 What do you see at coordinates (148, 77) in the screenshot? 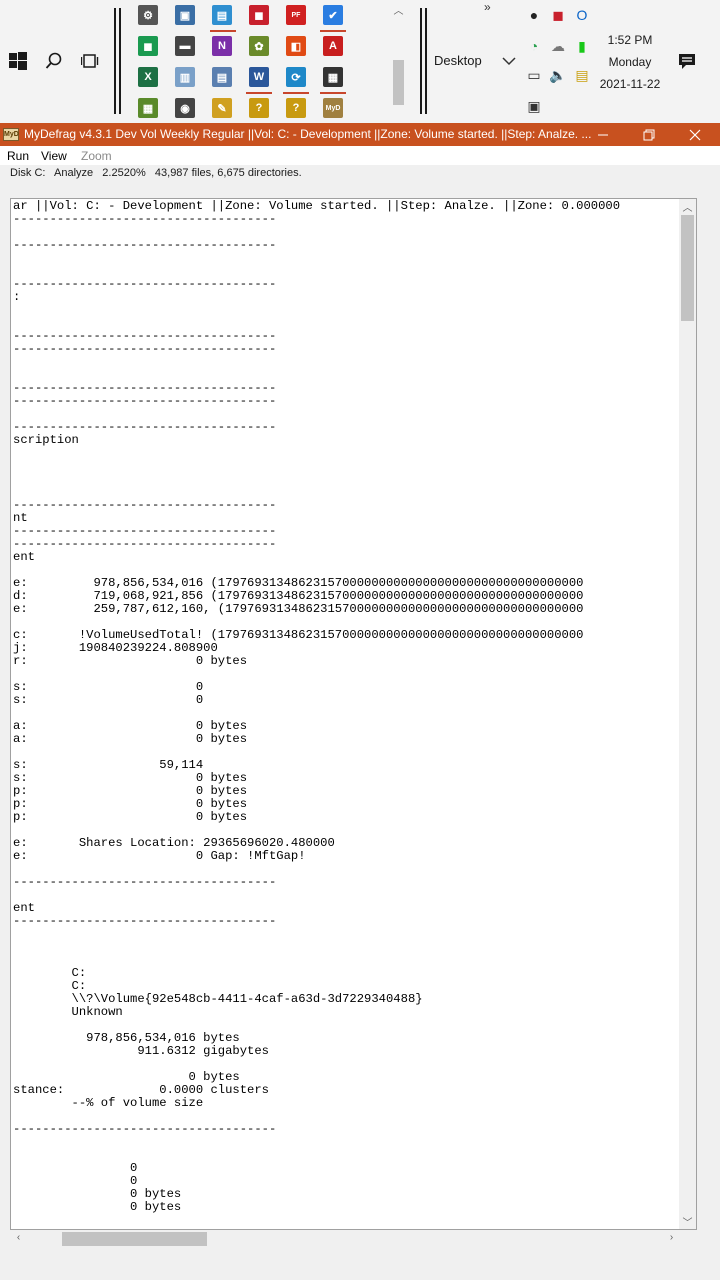
I see `excel-icon: X` at bounding box center [148, 77].